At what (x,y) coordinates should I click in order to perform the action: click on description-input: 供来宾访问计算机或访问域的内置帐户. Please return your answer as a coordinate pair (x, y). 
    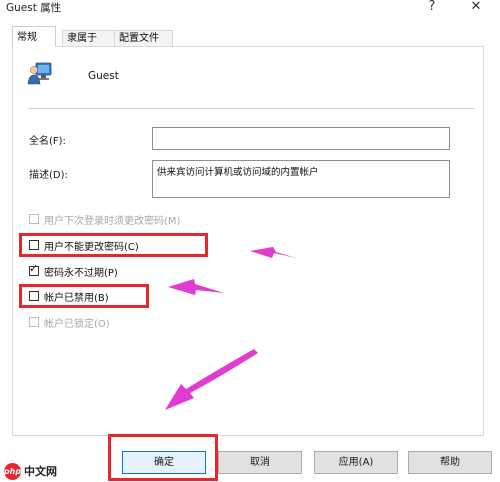
    Looking at the image, I should click on (301, 179).